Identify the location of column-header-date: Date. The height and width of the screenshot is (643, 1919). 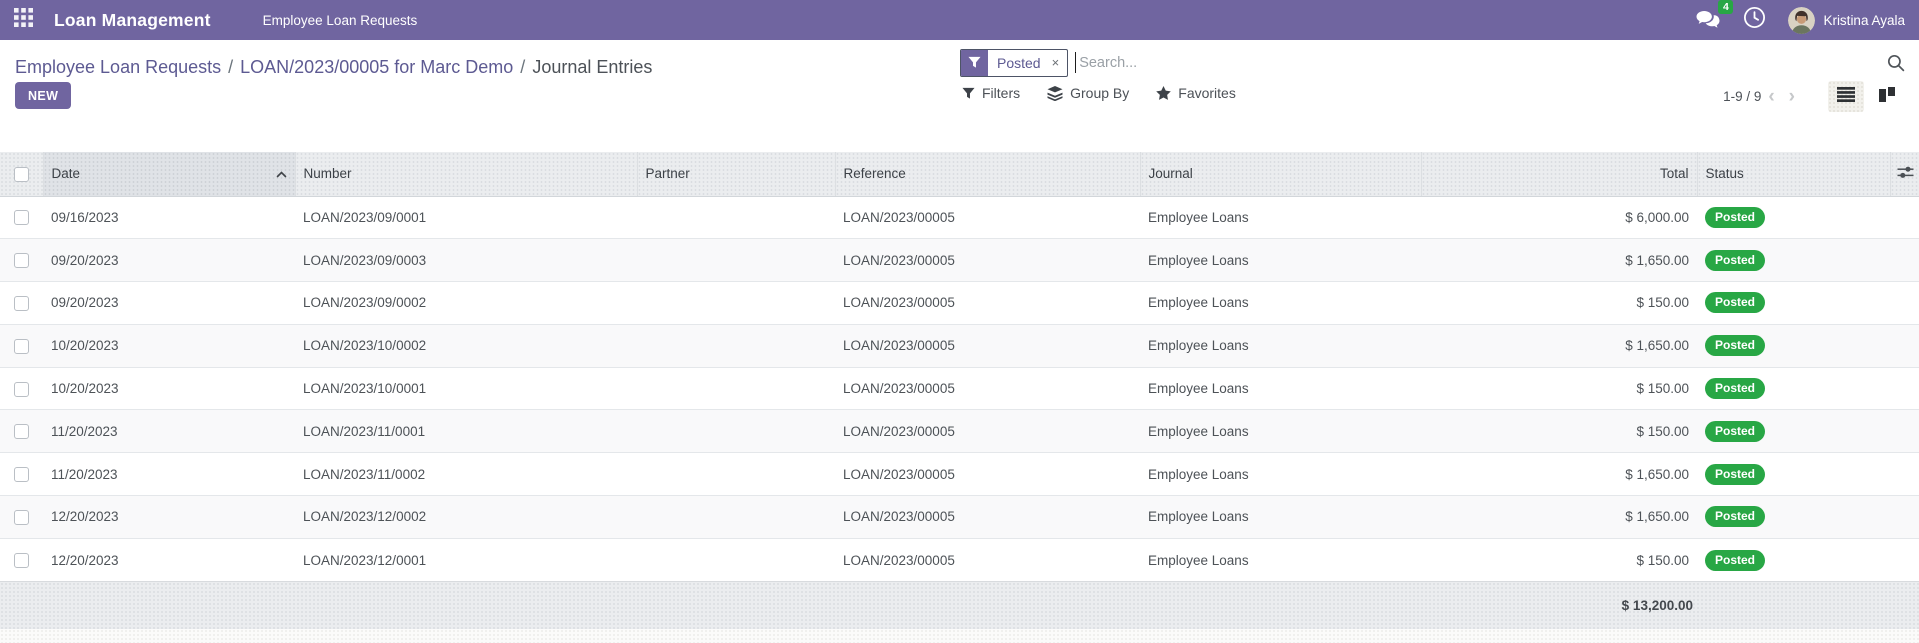
(168, 174).